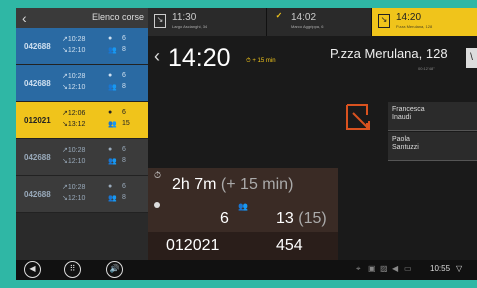  I want to click on stop-time: 14:20, so click(199, 58).